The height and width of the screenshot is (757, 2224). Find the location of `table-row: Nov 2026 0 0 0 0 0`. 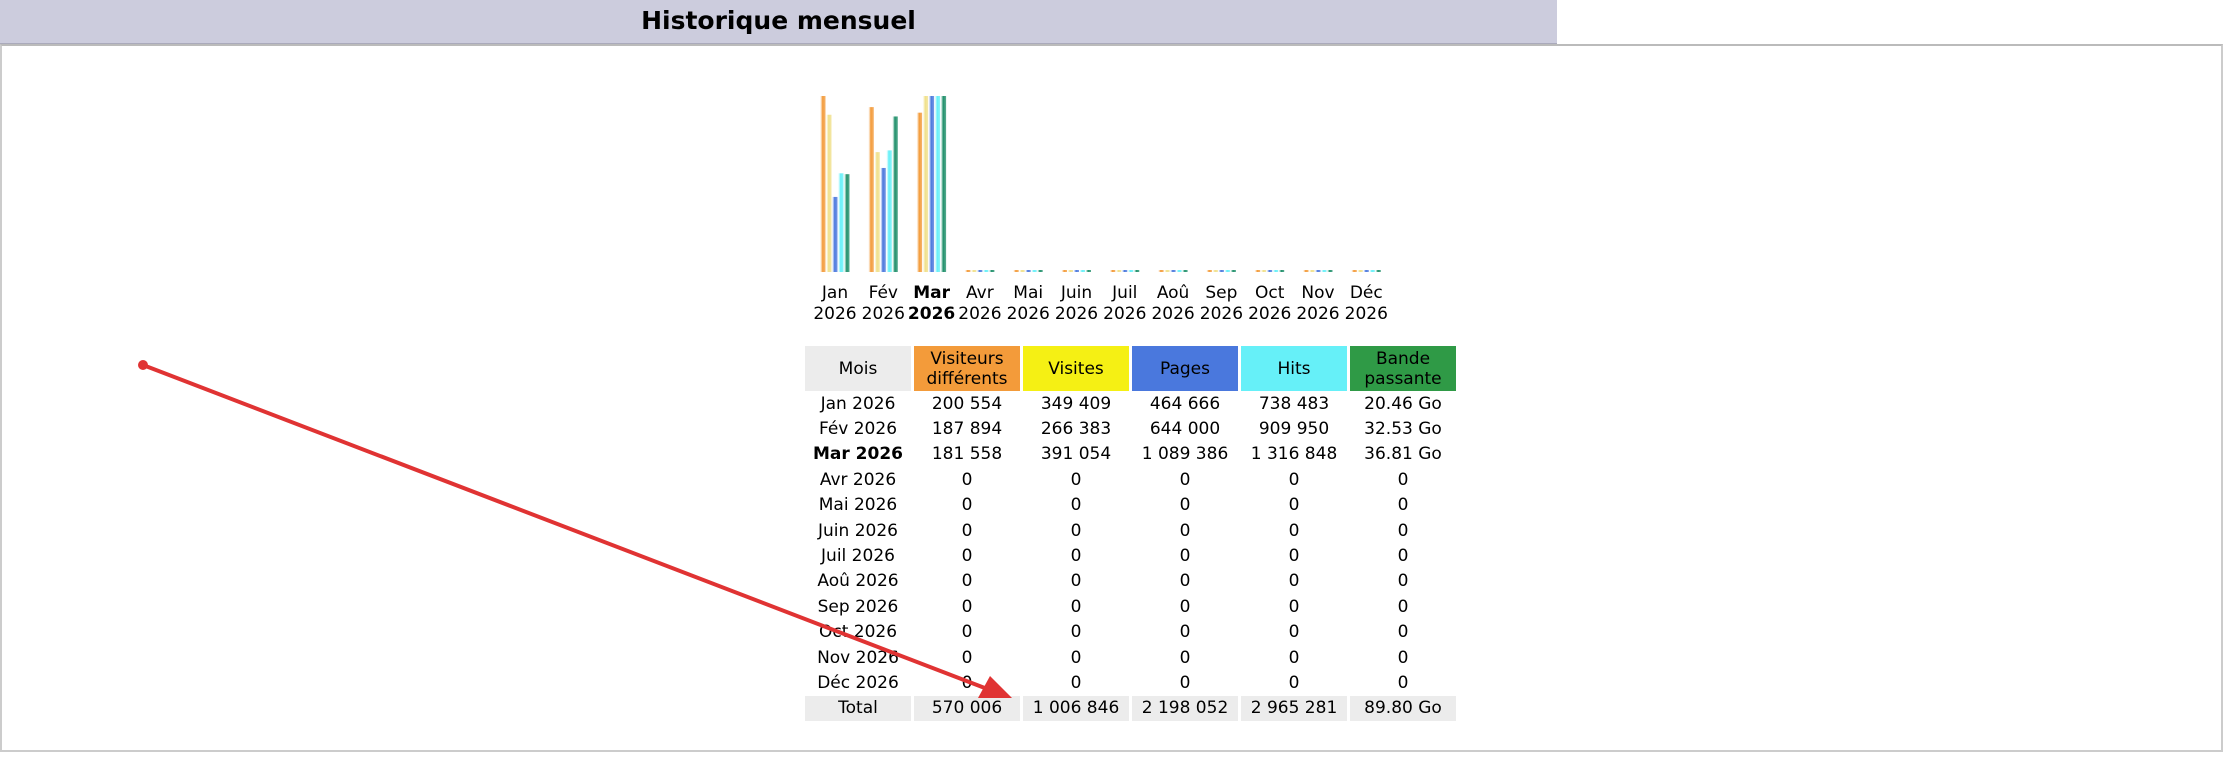

table-row: Nov 2026 0 0 0 0 0 is located at coordinates (1130, 657).